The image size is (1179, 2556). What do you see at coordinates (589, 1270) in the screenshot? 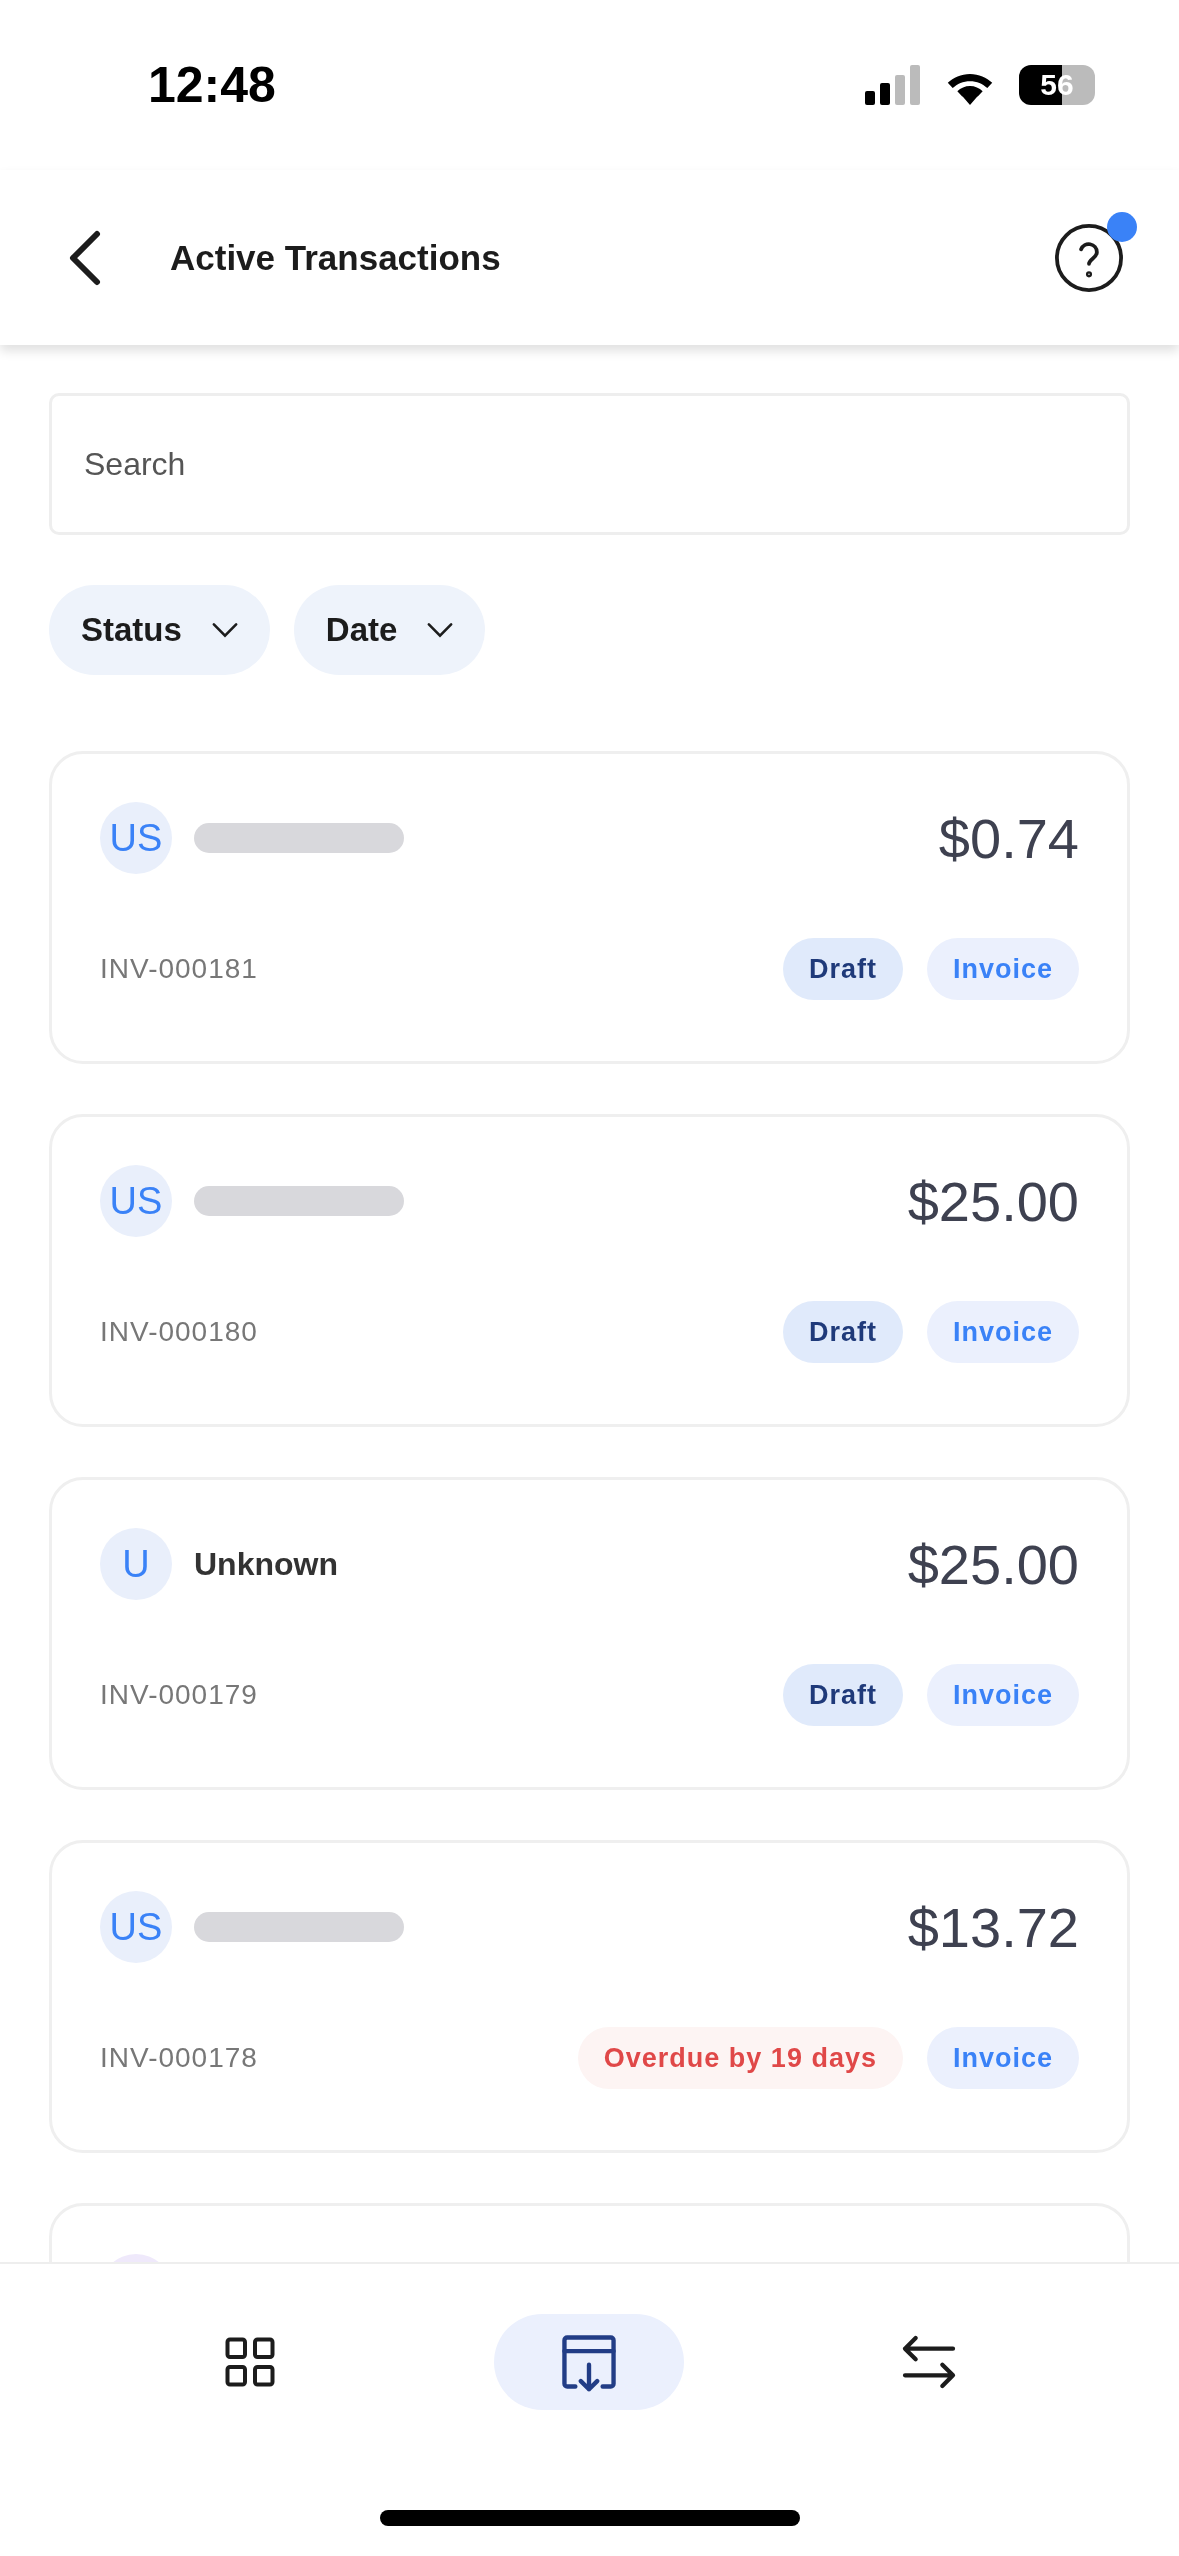
I see `transaction-card: US $25.00 INV-000180 Draft Invoice` at bounding box center [589, 1270].